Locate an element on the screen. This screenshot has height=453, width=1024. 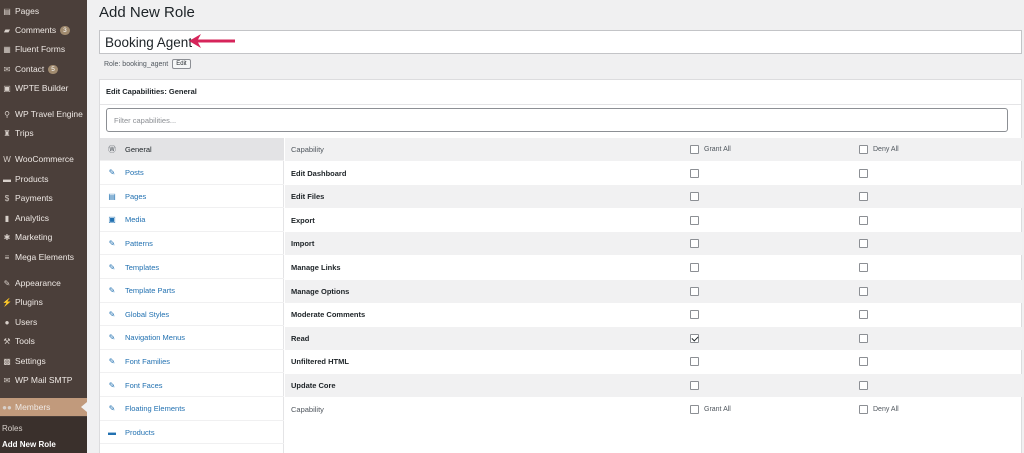
tab-label: Template Parts is located at coordinates (150, 291).